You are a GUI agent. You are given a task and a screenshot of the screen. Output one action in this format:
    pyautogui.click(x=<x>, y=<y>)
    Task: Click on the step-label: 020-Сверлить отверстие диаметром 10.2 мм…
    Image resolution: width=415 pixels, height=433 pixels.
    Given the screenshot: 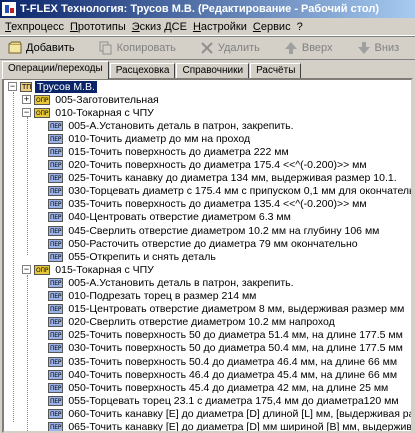 What is the action you would take?
    pyautogui.click(x=201, y=322)
    